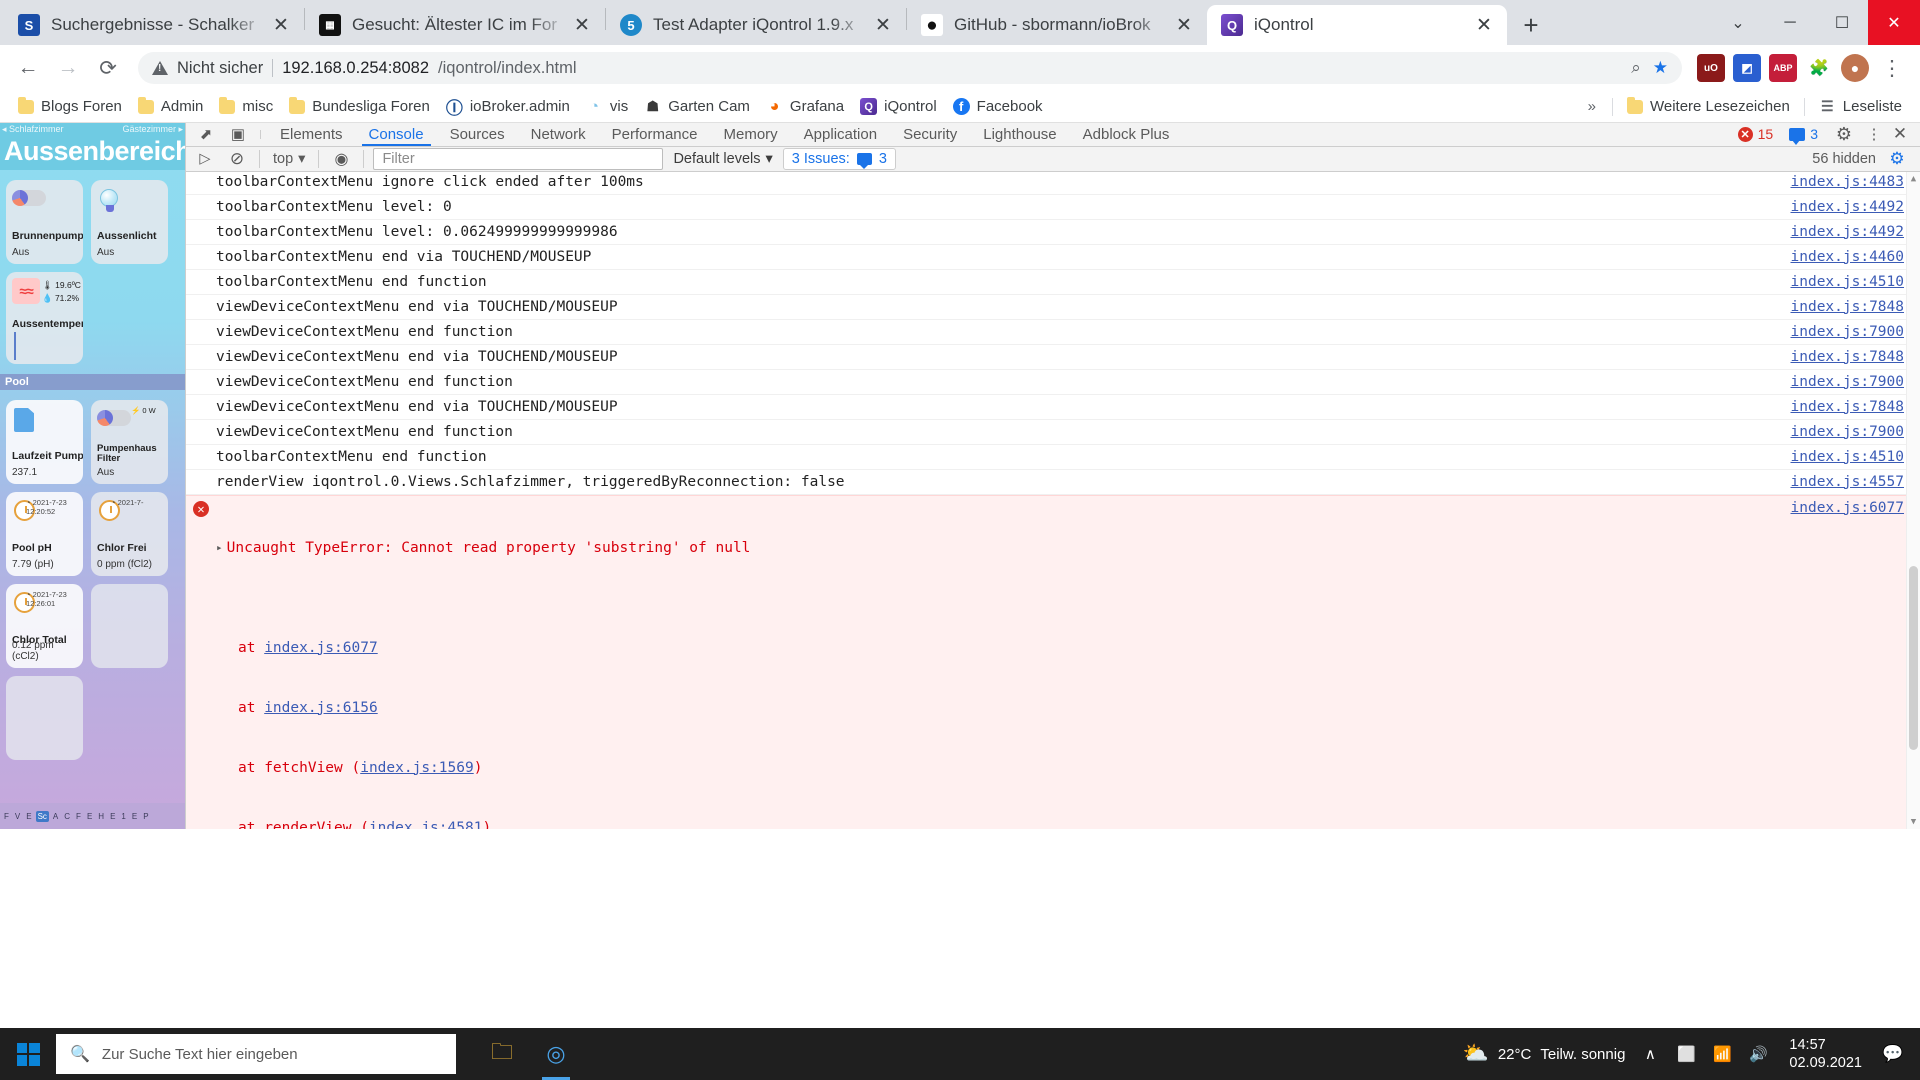 The height and width of the screenshot is (1080, 1920). Describe the element at coordinates (1019, 134) in the screenshot. I see `tab-lighthouse: Lighthouse` at that location.